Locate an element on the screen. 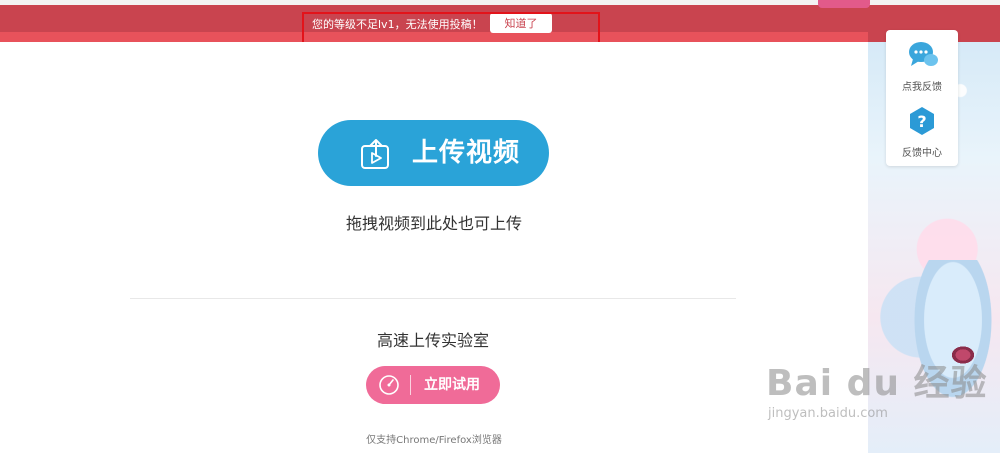  watermark-url: jingyan.baidu.com is located at coordinates (828, 413).